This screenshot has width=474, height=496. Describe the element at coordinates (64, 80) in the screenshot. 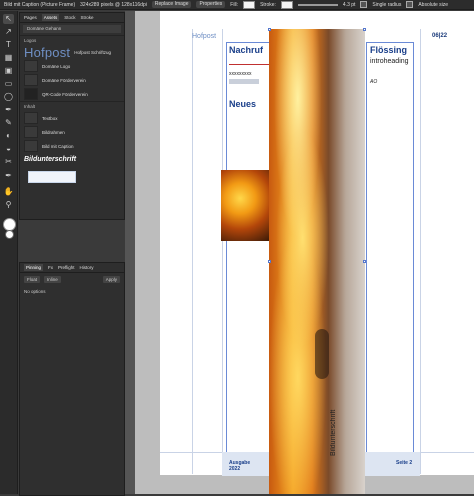

I see `asset-label: Domäne Förderverein` at that location.